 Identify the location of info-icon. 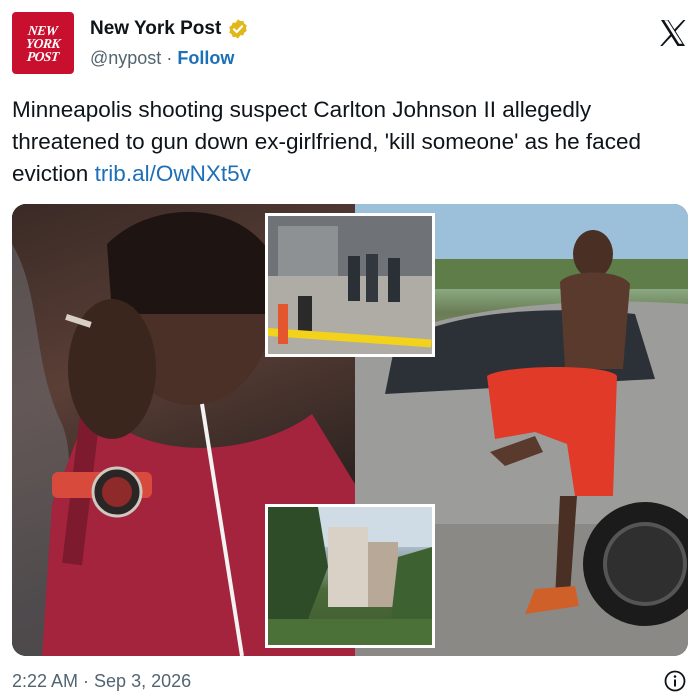
(675, 681).